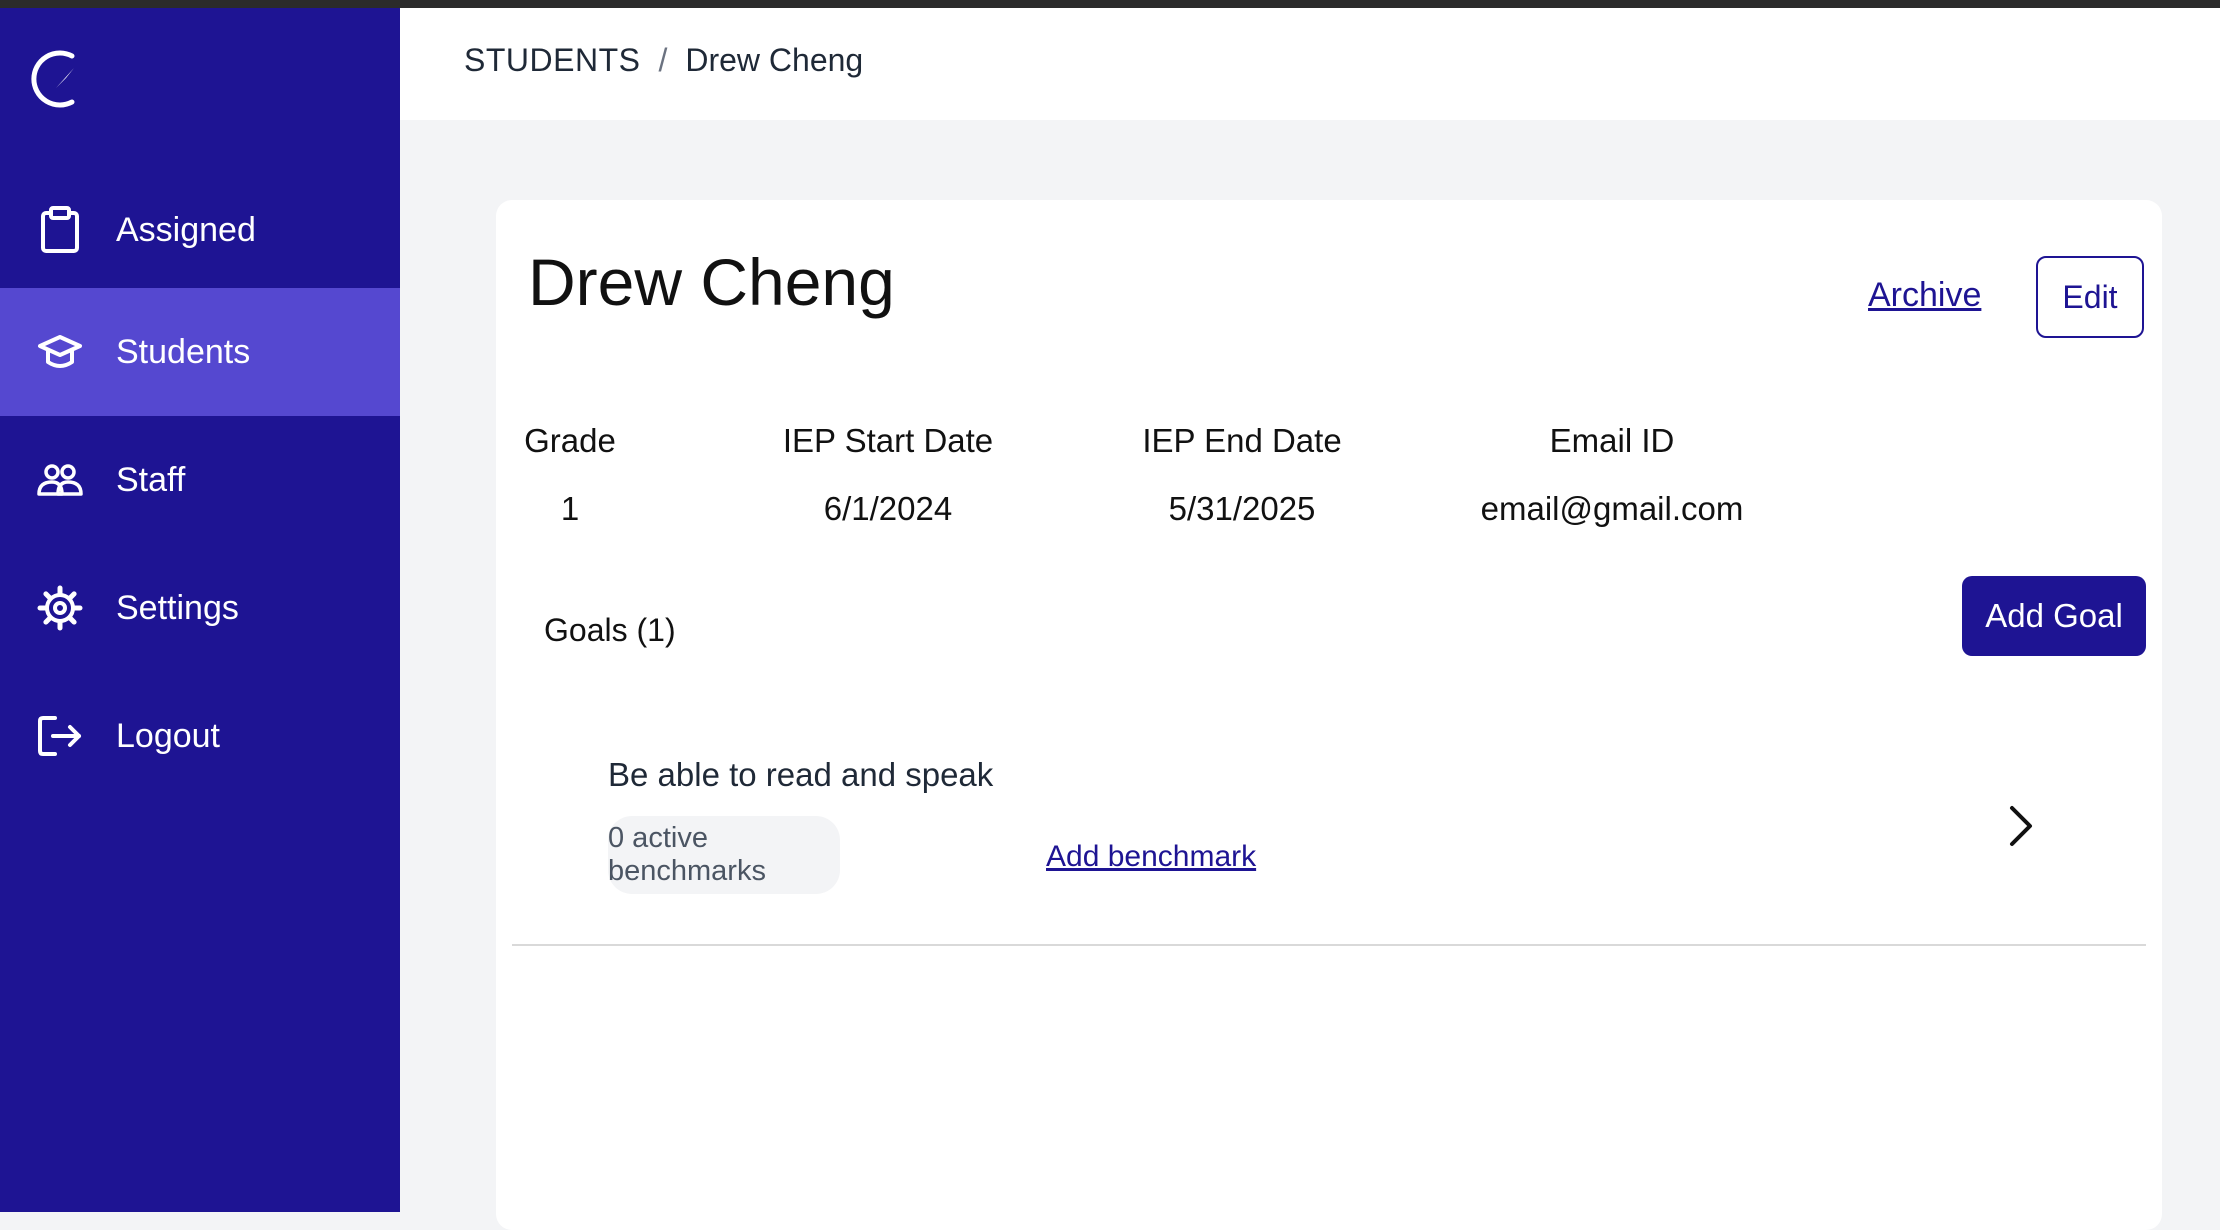 The image size is (2220, 1230). What do you see at coordinates (2054, 616) in the screenshot?
I see `add-goal-button: Add Goal` at bounding box center [2054, 616].